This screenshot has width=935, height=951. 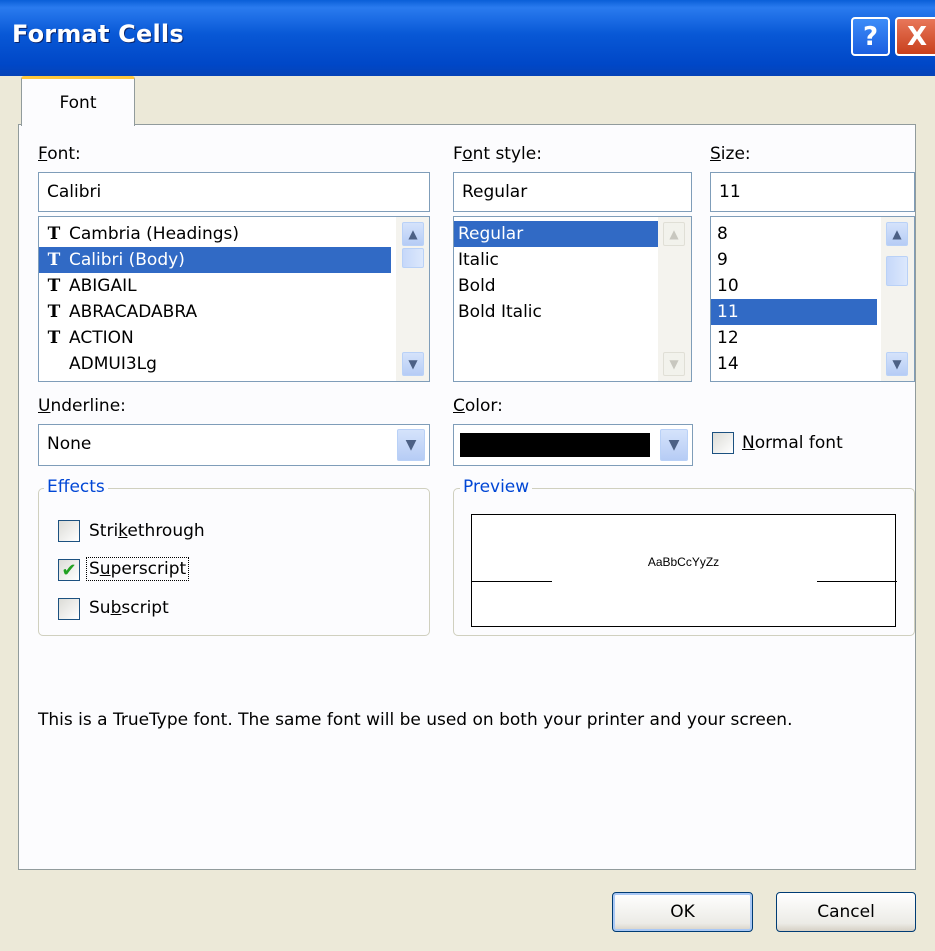 I want to click on checkmark-icon: ✔, so click(x=69, y=570).